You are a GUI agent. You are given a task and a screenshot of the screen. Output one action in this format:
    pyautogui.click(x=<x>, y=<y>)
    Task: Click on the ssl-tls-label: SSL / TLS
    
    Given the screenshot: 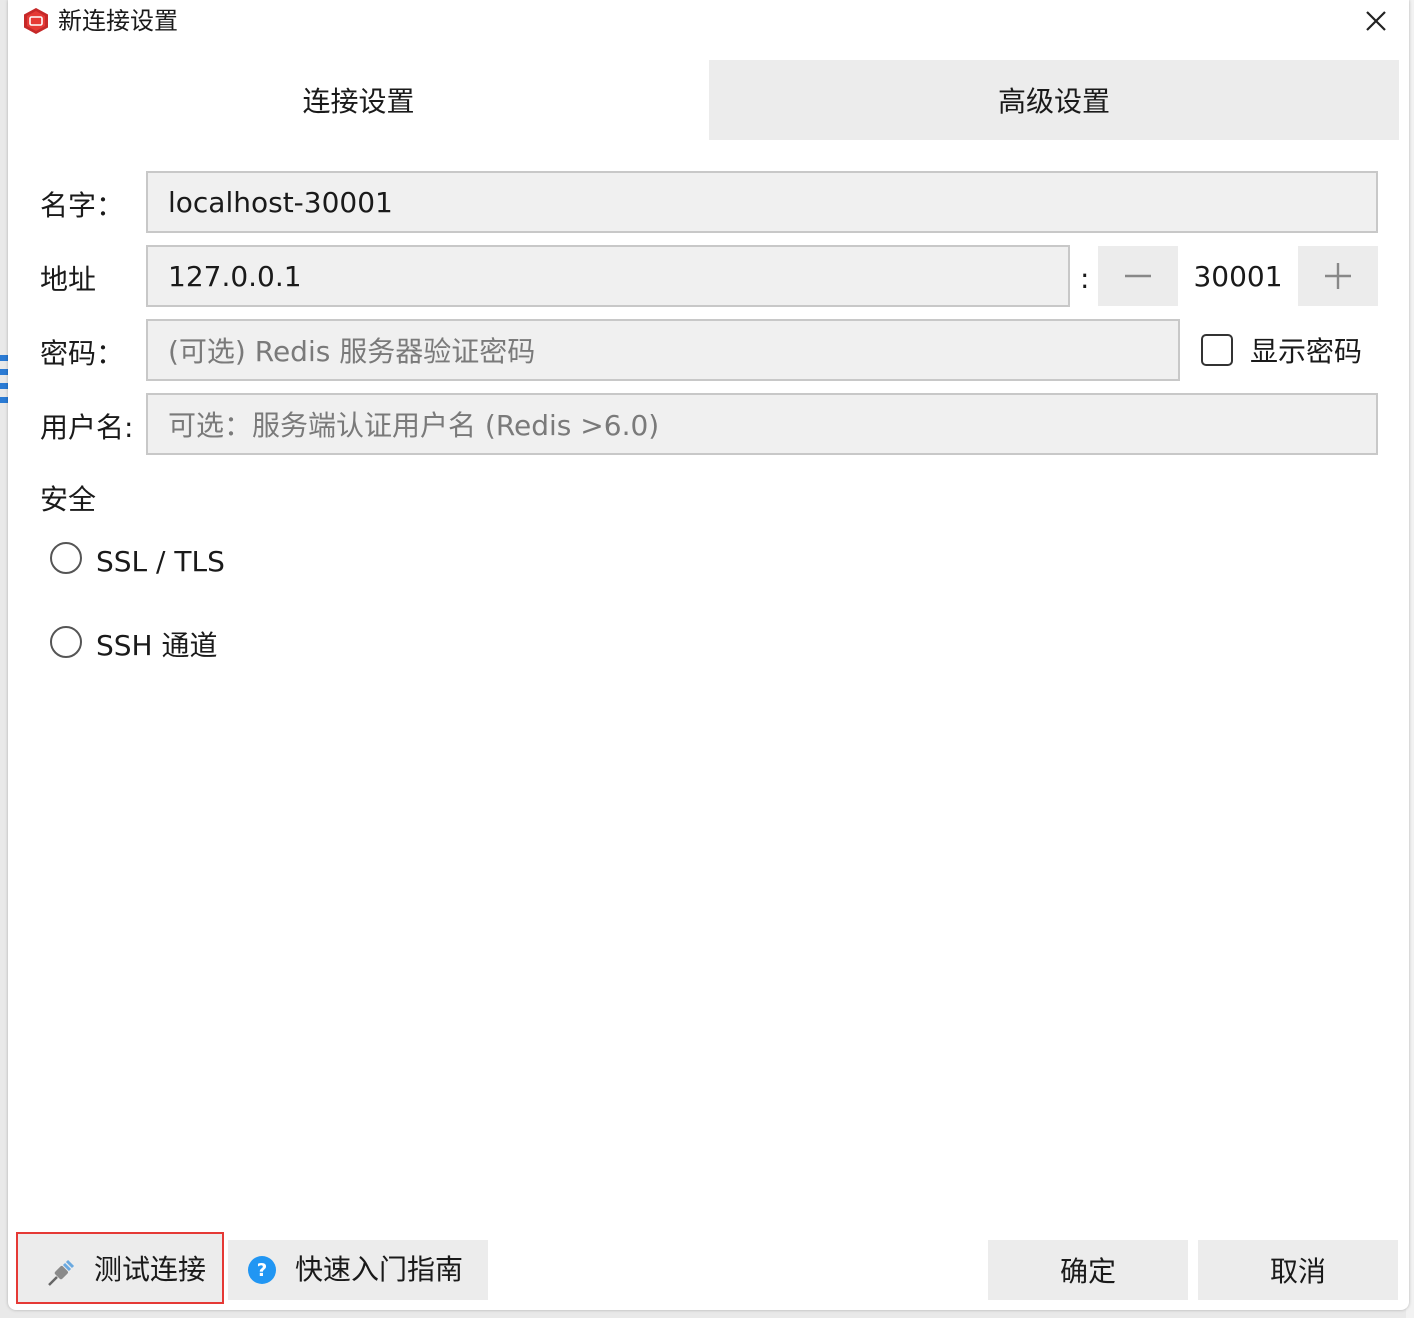 What is the action you would take?
    pyautogui.click(x=160, y=562)
    